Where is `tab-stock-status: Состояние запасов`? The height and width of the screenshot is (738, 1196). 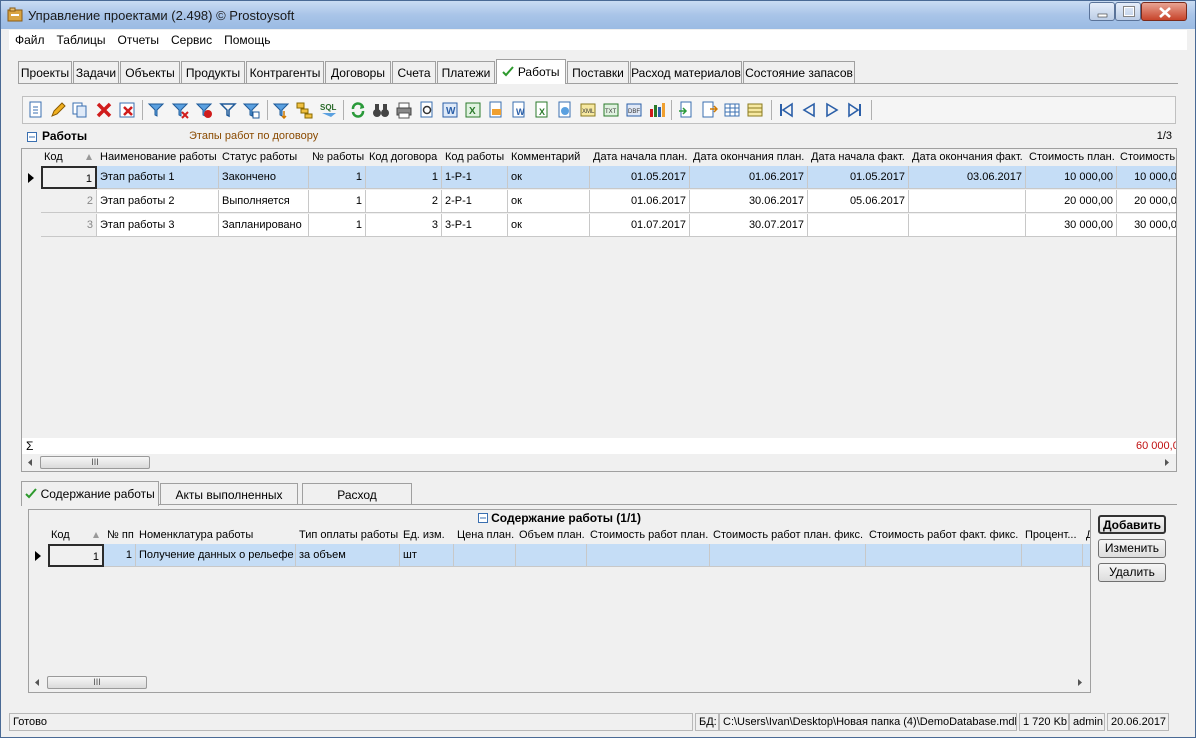 tab-stock-status: Состояние запасов is located at coordinates (799, 72).